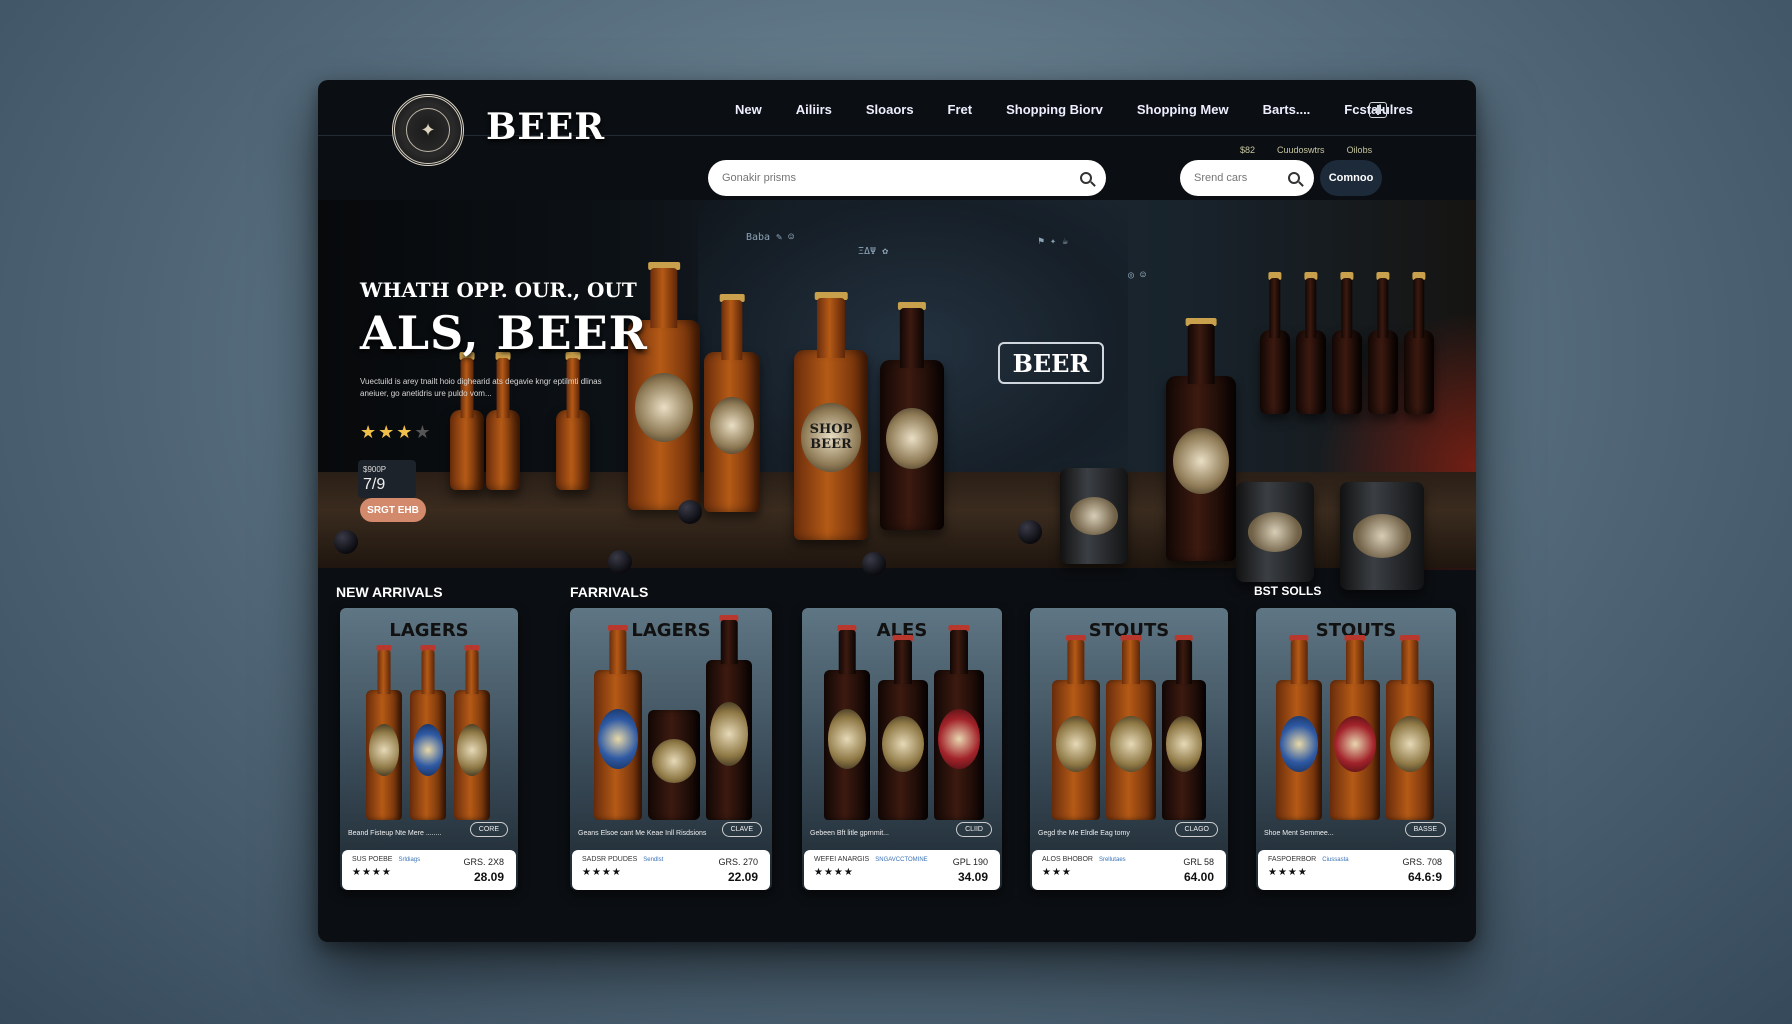 This screenshot has height=1024, width=1792. Describe the element at coordinates (653, 860) in the screenshot. I see `card-sub: Sendlst` at that location.